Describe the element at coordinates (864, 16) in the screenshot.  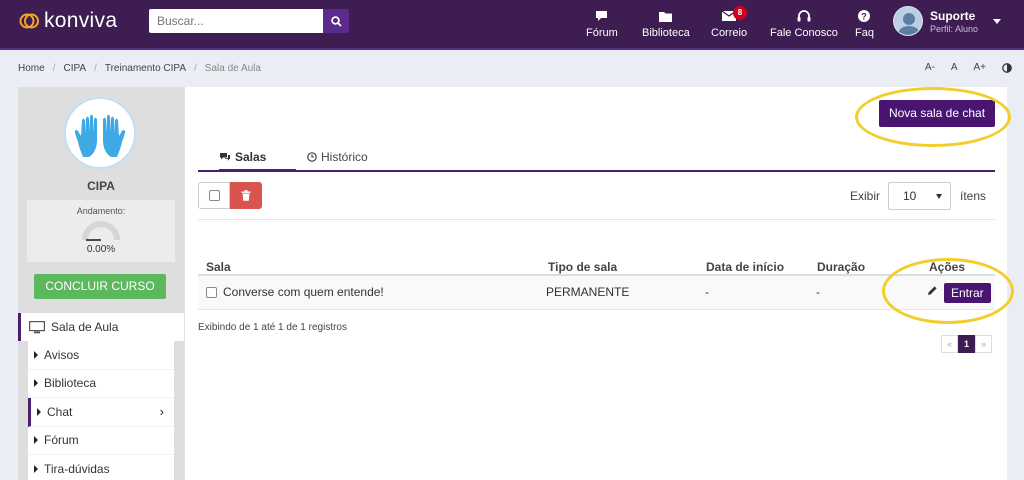
I see `question-circle-icon: ?` at that location.